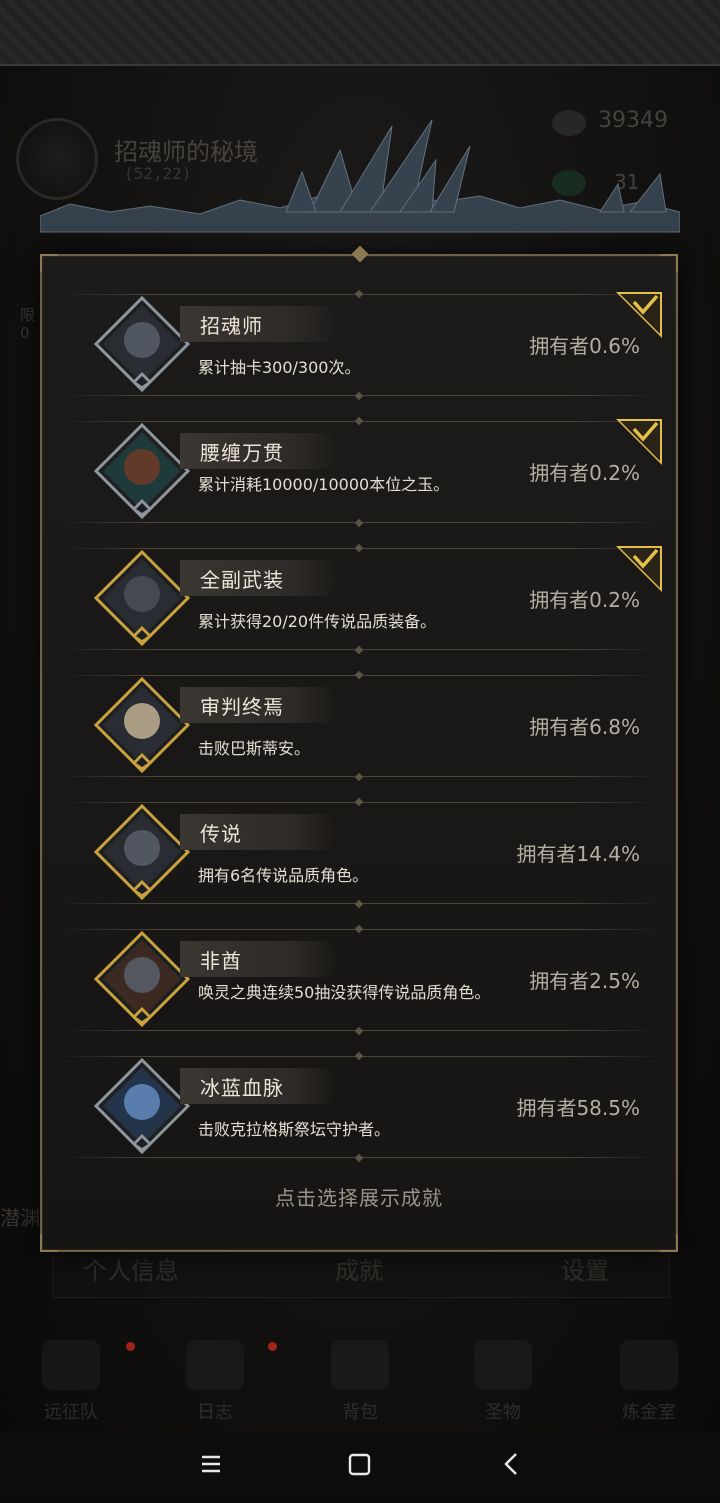  What do you see at coordinates (210, 1465) in the screenshot?
I see `menu-icon` at bounding box center [210, 1465].